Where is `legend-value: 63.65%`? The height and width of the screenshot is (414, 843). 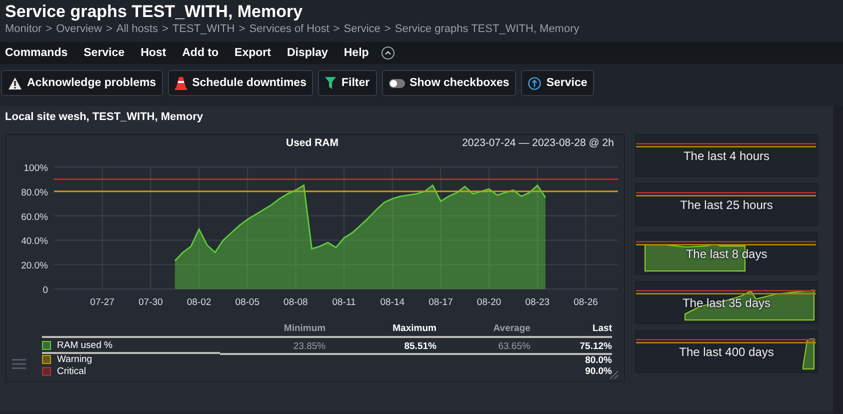 legend-value: 63.65% is located at coordinates (514, 346).